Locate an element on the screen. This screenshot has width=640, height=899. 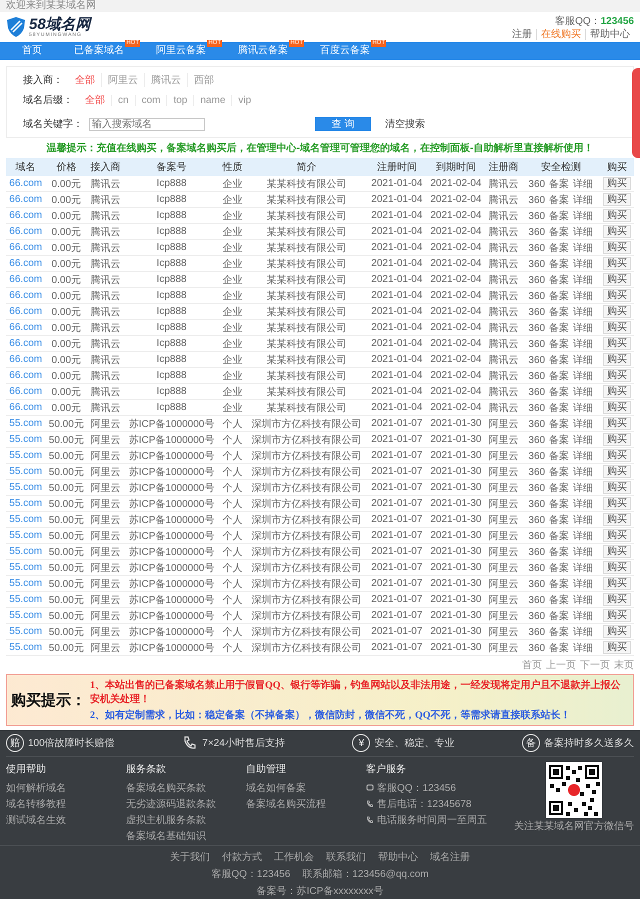
footer-link: 关于我们 is located at coordinates (190, 857).